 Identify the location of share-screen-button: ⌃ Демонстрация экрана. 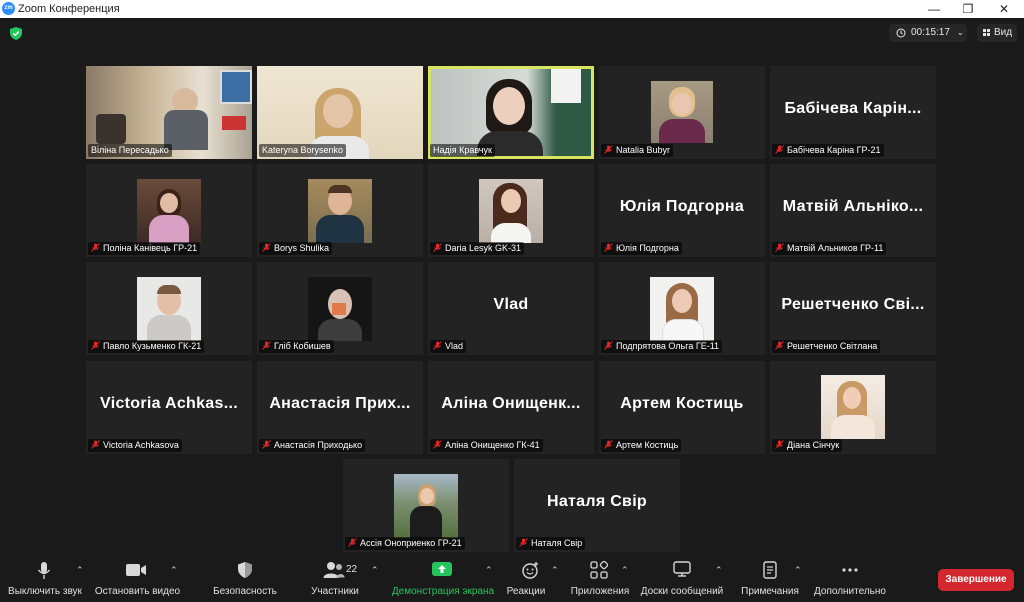
(443, 577).